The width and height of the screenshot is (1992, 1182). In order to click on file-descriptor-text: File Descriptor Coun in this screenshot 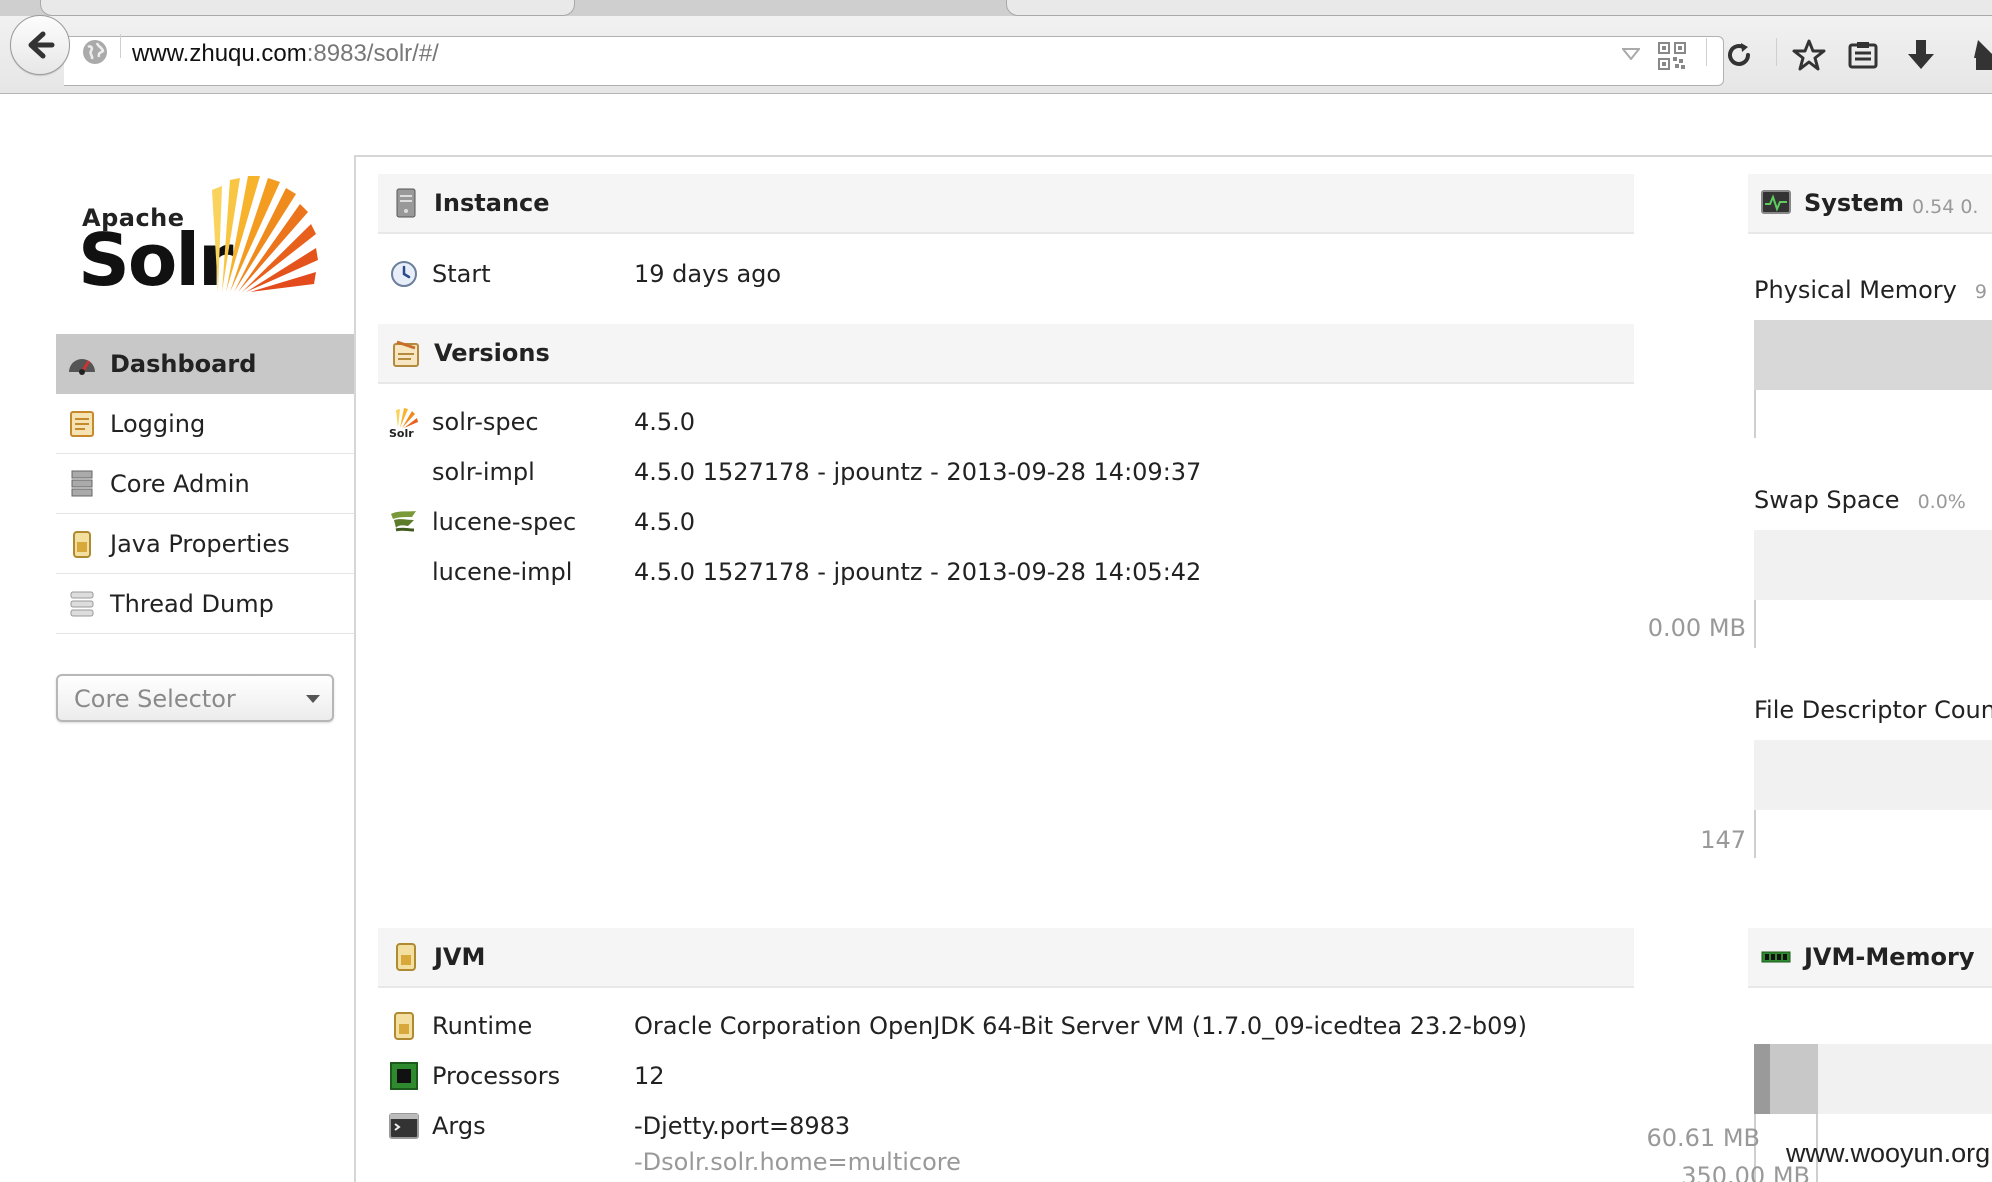, I will do `click(1873, 710)`.